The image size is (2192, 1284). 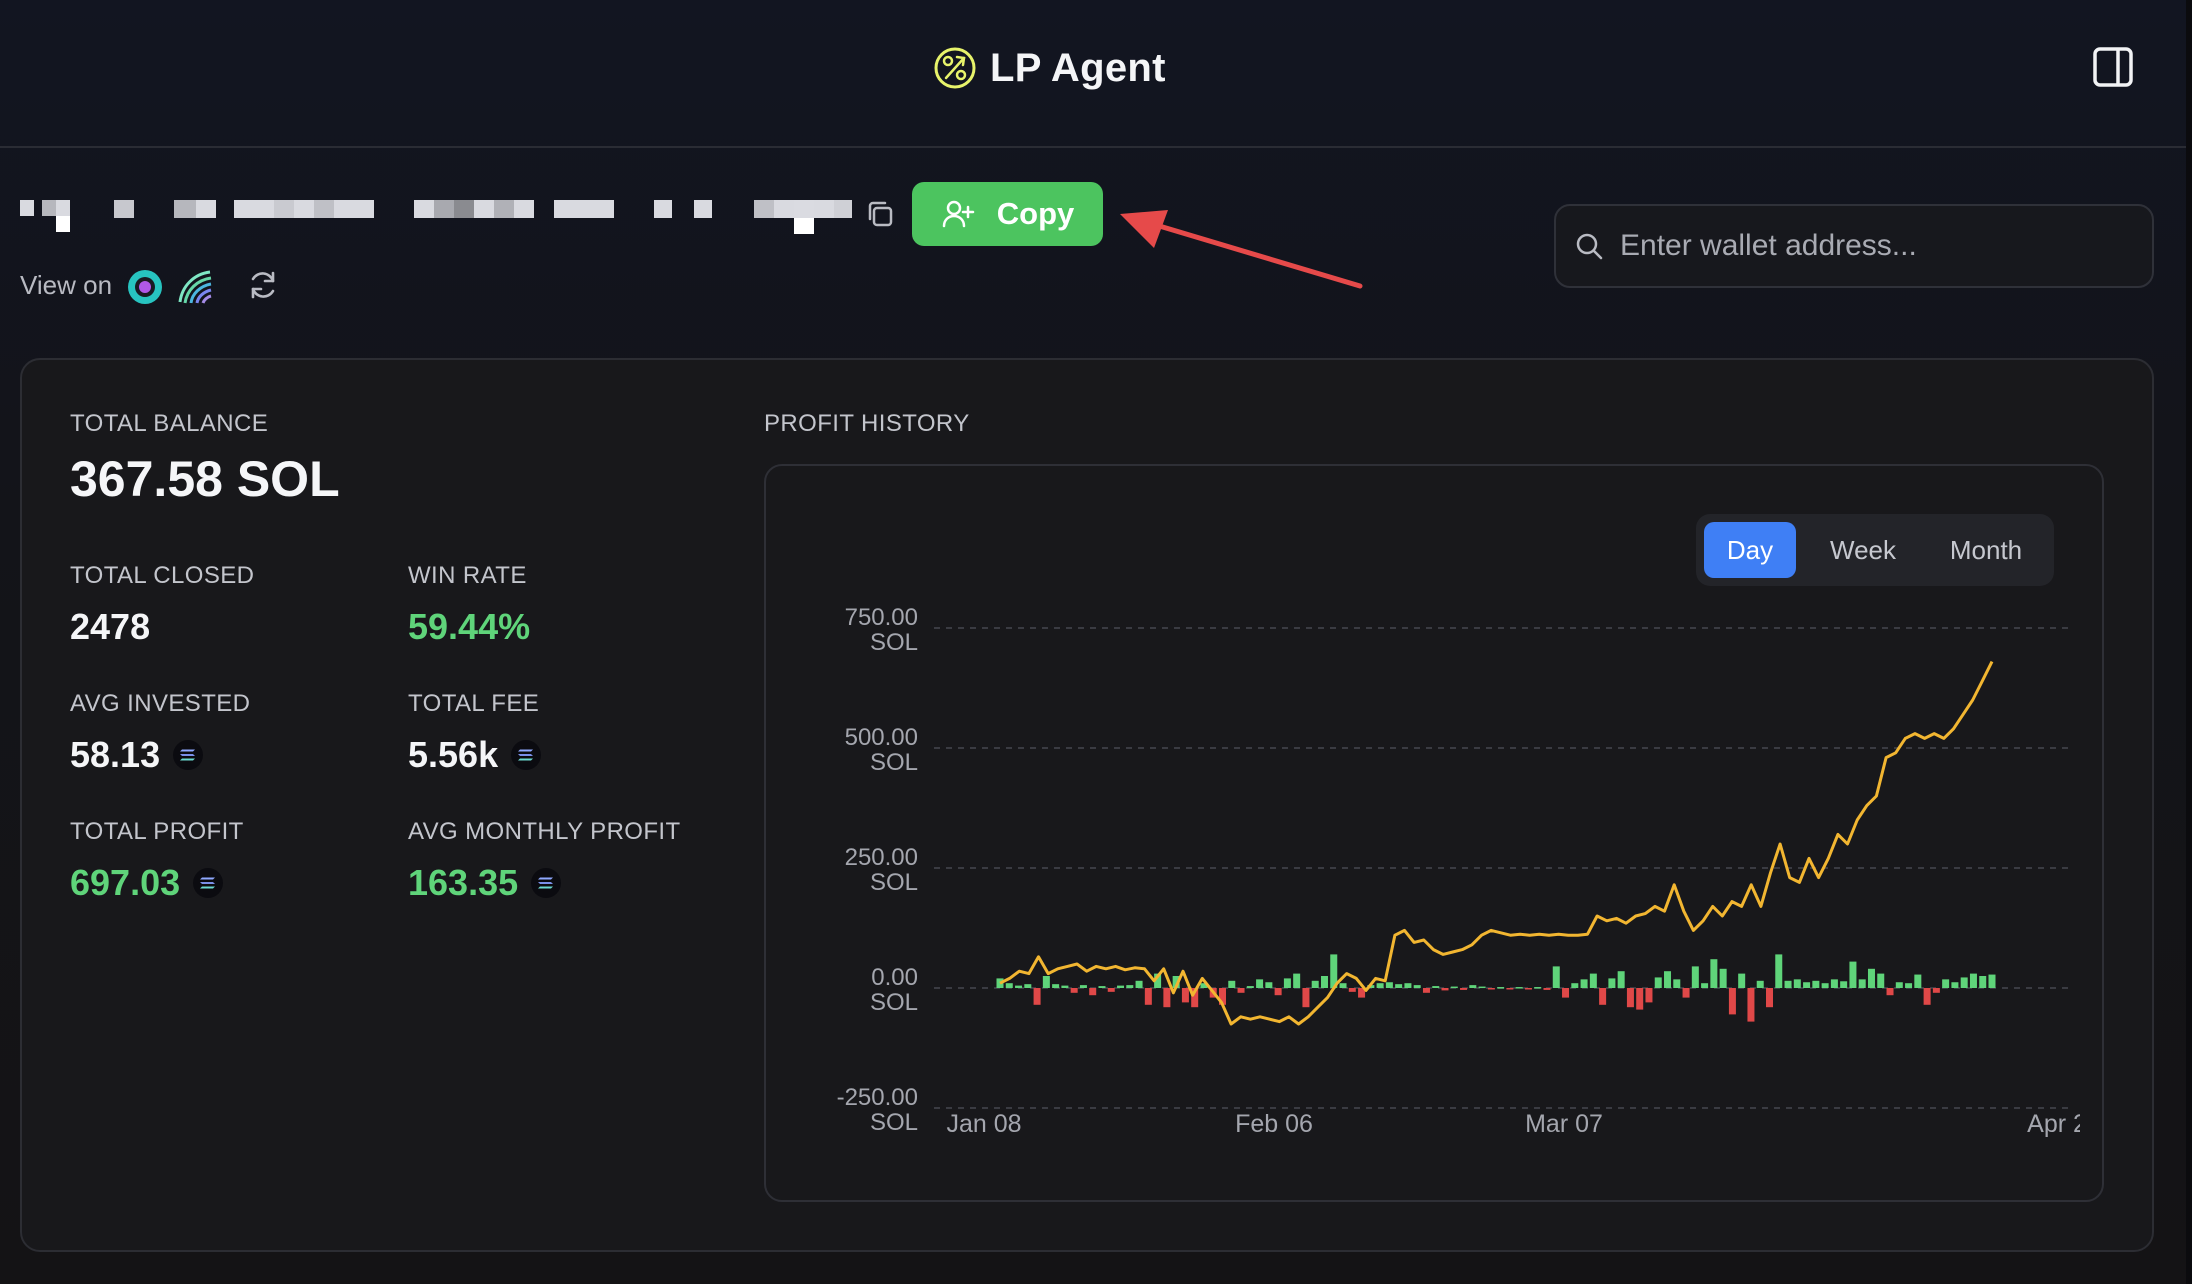 I want to click on lp-agent-logo-icon, so click(x=955, y=68).